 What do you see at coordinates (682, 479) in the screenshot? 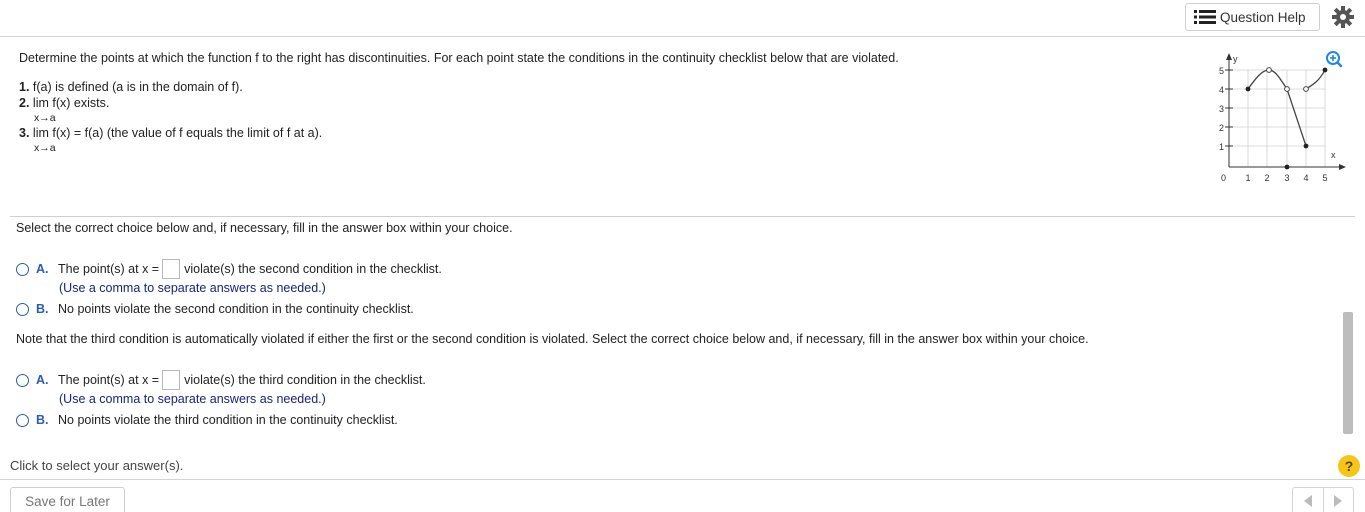
I see `footer-divider` at bounding box center [682, 479].